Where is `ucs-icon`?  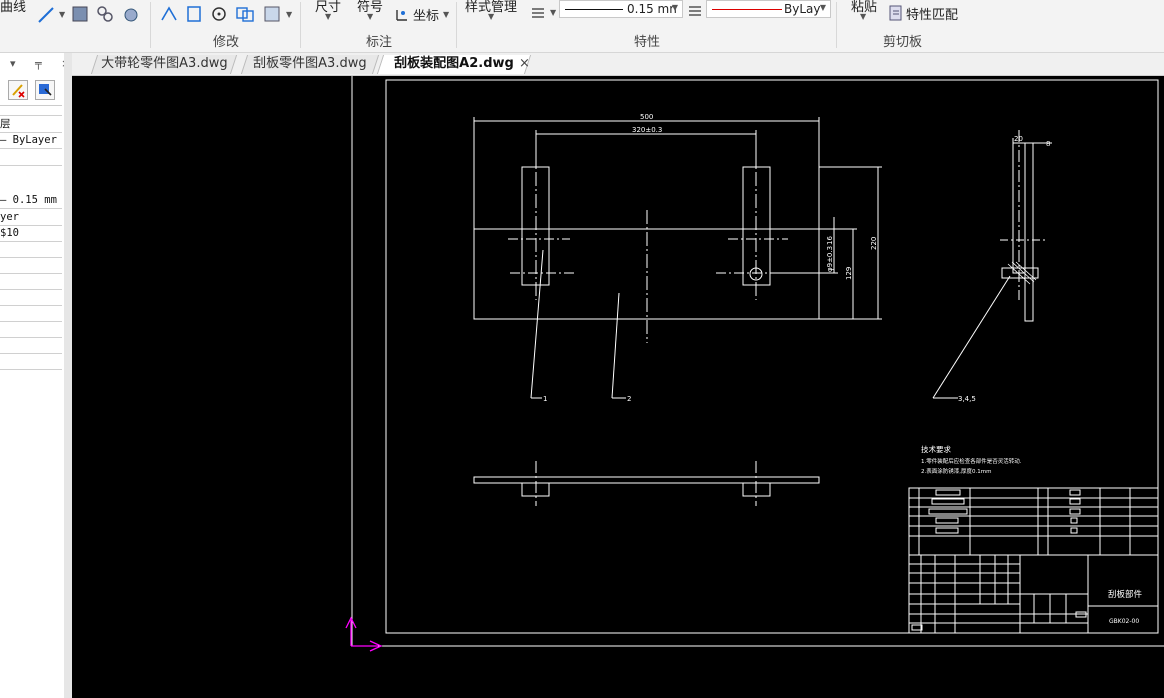 ucs-icon is located at coordinates (364, 634).